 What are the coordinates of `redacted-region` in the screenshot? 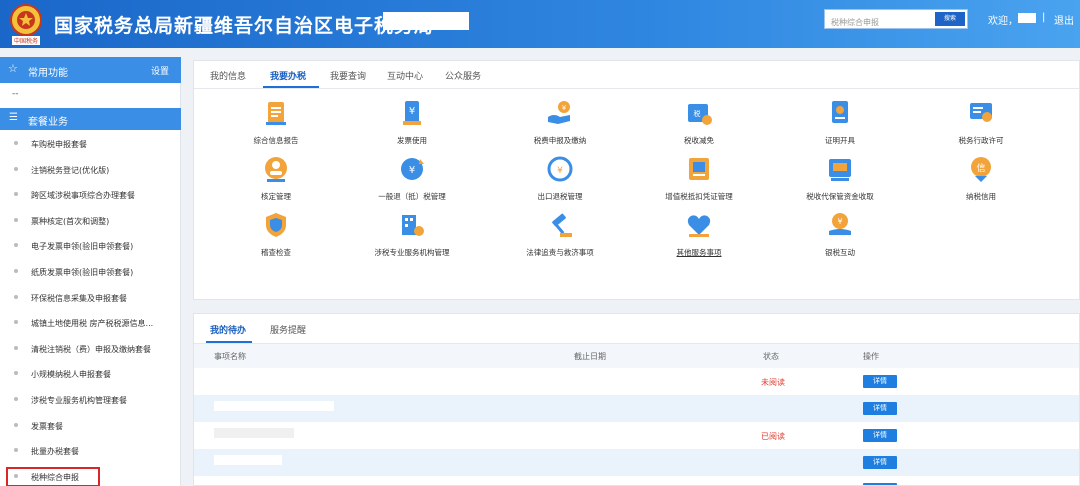 It's located at (426, 21).